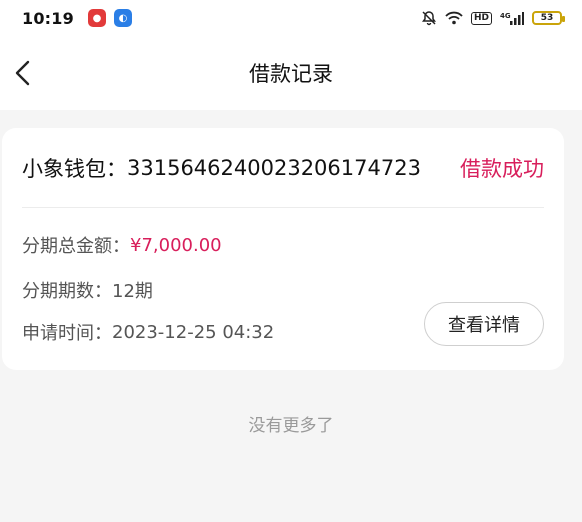  Describe the element at coordinates (505, 16) in the screenshot. I see `svg-text: 4G` at that location.